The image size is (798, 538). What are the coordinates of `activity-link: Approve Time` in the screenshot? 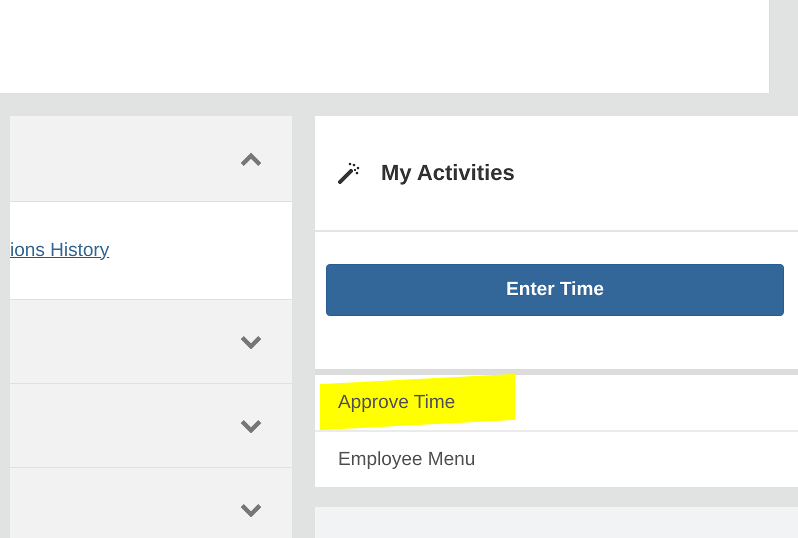 It's located at (397, 403).